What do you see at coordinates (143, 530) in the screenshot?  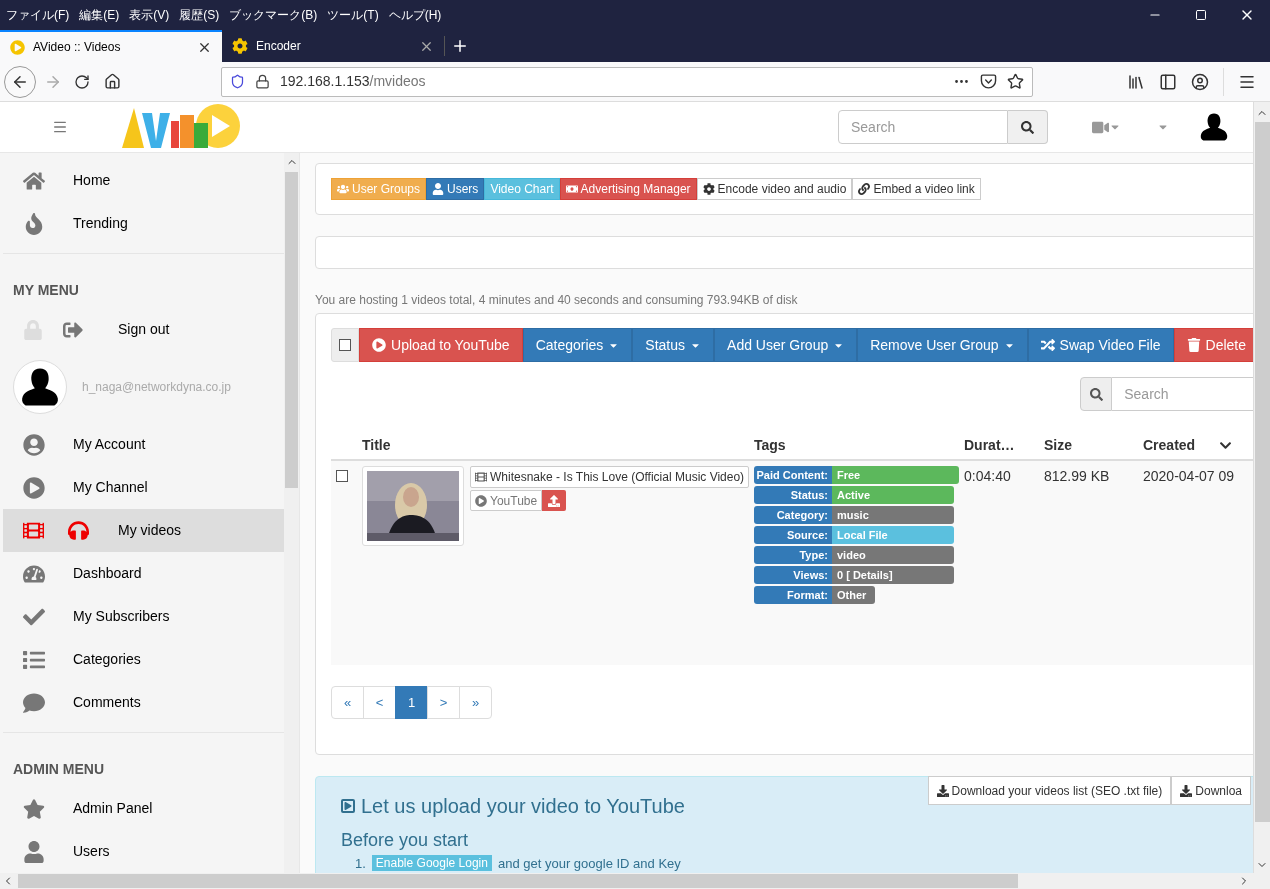 I see `sidebar-item: My videos` at bounding box center [143, 530].